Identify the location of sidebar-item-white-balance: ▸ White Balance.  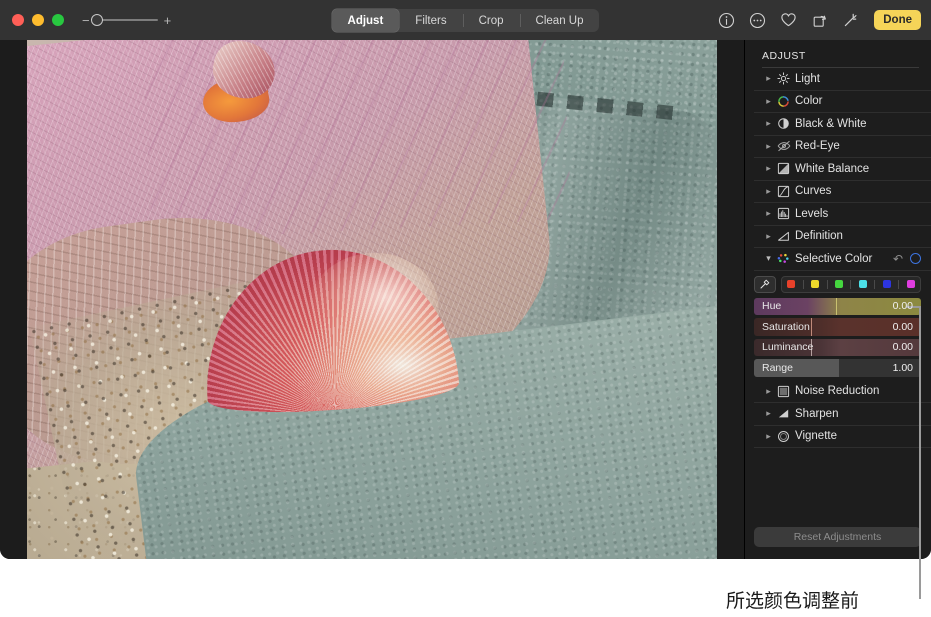
(842, 169).